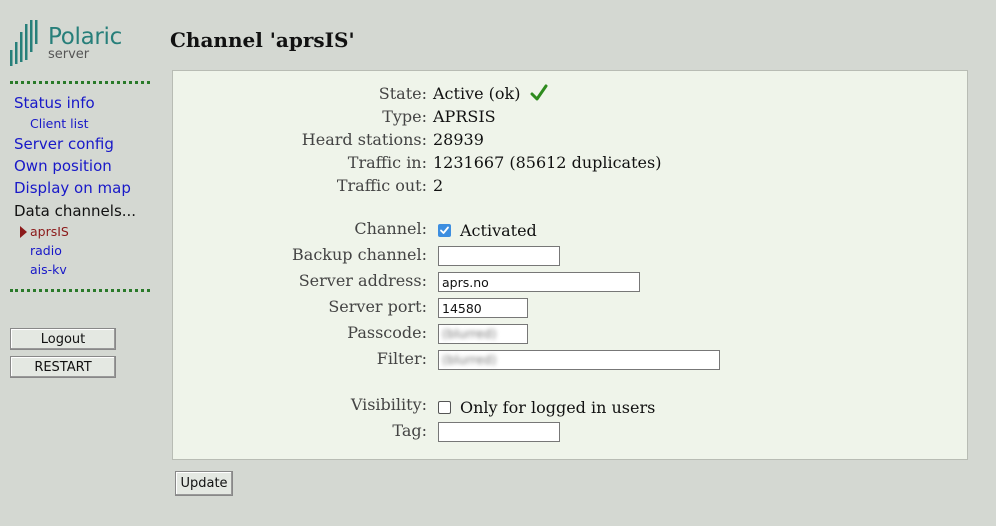  What do you see at coordinates (570, 95) in the screenshot?
I see `row-state: State: Active (ok)` at bounding box center [570, 95].